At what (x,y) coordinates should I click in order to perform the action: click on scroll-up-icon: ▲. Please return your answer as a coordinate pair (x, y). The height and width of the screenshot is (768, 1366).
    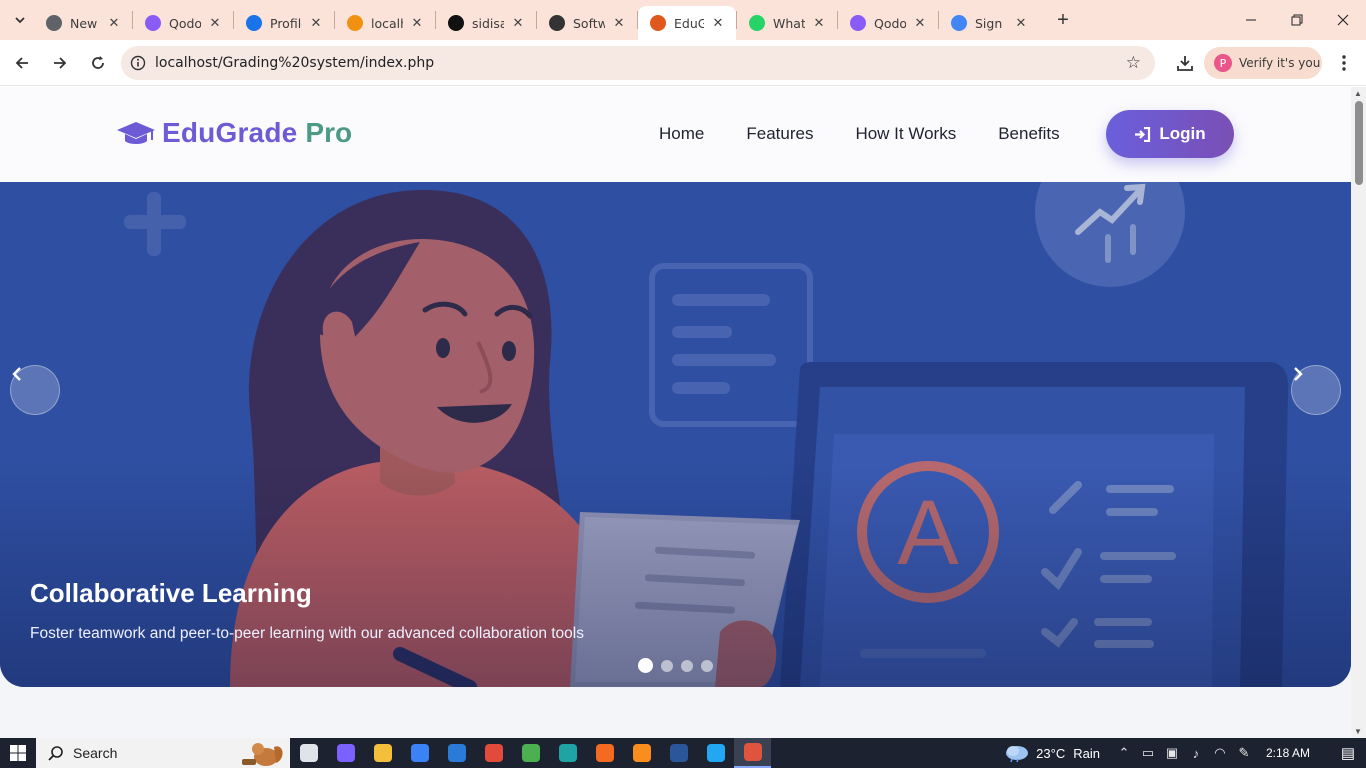
    Looking at the image, I should click on (1358, 93).